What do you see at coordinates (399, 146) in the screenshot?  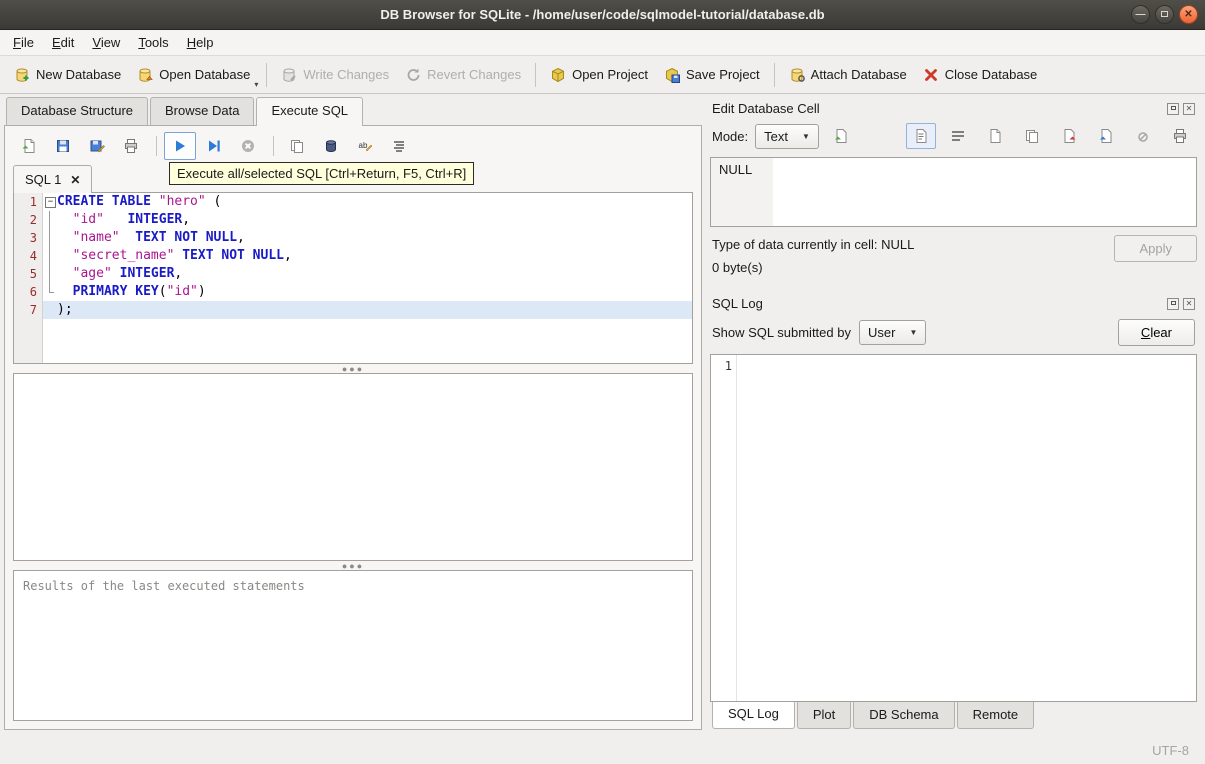 I see `format-button` at bounding box center [399, 146].